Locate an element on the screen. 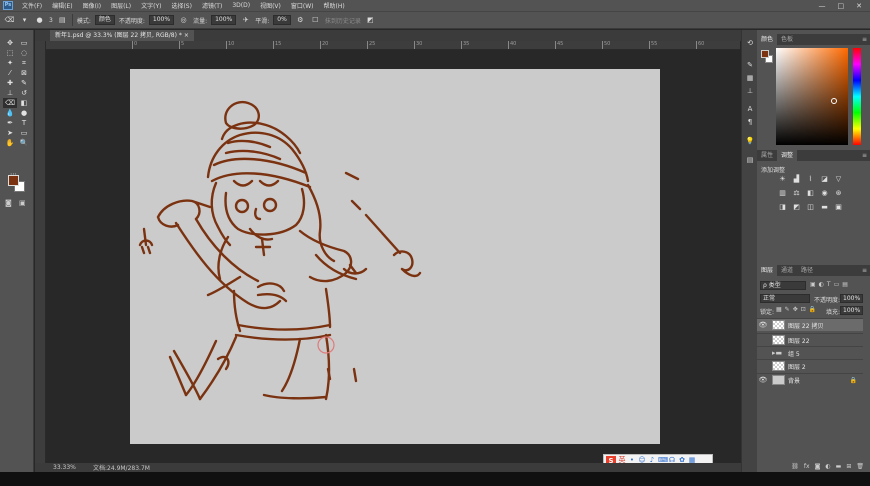  menu-type: 文字(Y) is located at coordinates (151, 5).